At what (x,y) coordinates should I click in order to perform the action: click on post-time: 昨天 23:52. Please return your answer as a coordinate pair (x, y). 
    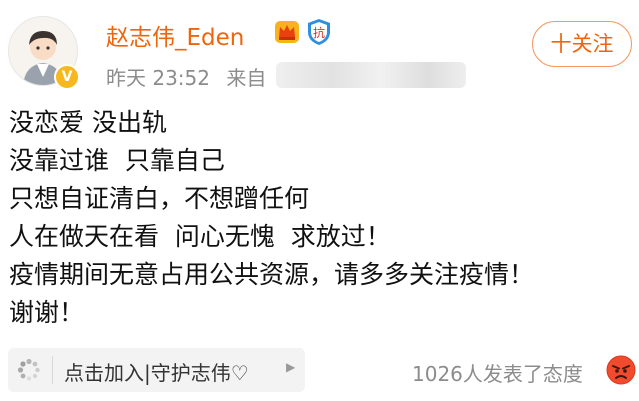
    Looking at the image, I should click on (158, 78).